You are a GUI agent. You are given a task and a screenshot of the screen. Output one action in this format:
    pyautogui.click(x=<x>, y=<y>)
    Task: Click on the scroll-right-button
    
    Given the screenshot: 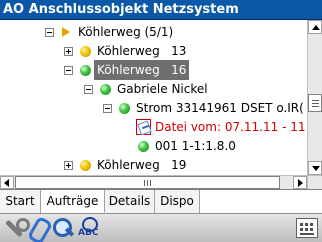 What is the action you would take?
    pyautogui.click(x=300, y=182)
    